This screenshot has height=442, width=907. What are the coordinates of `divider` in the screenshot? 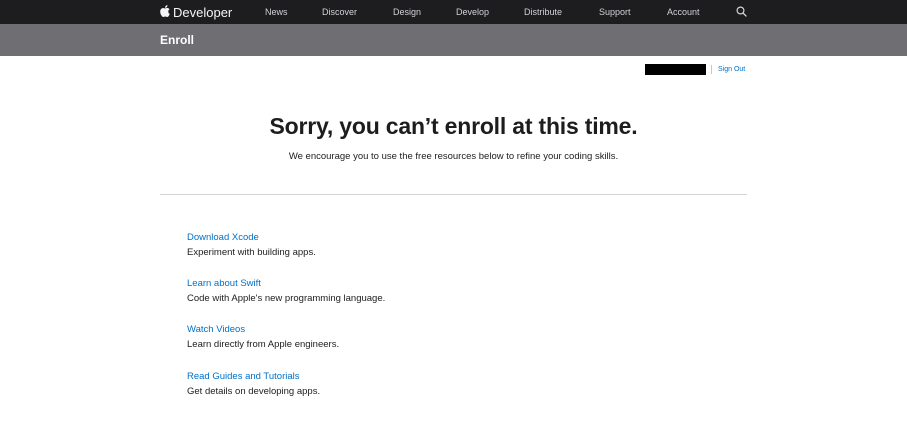 It's located at (453, 194).